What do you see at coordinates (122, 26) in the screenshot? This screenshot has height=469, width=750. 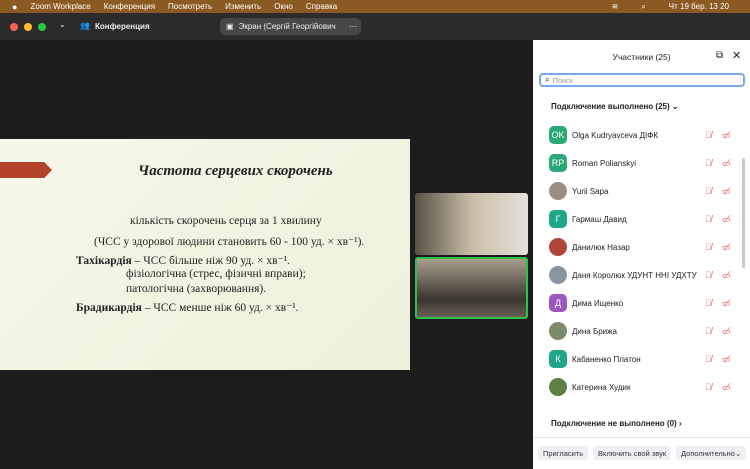 I see `meeting-title: Конференция` at bounding box center [122, 26].